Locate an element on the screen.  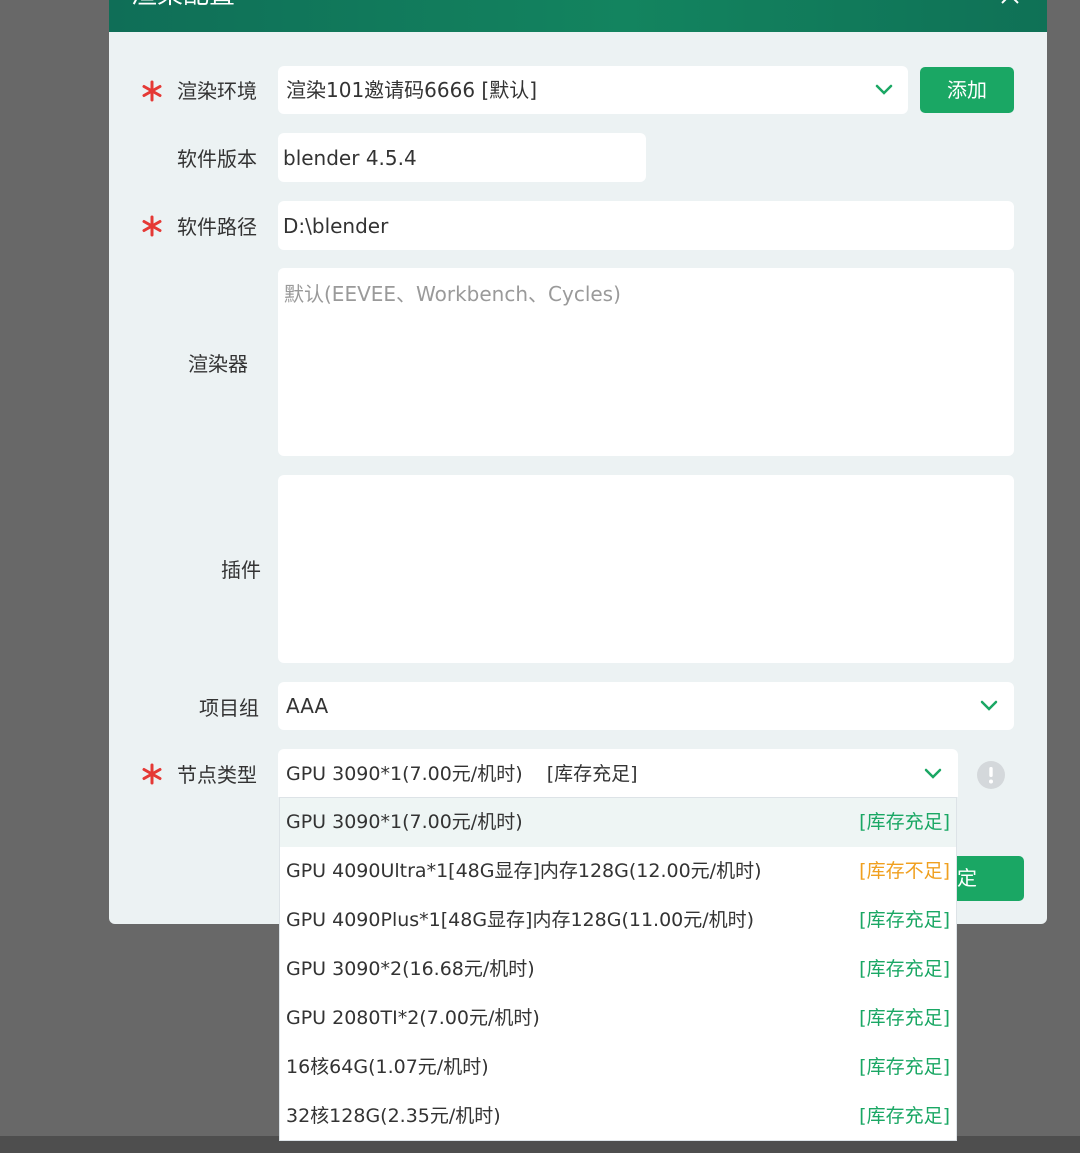
project-group-label: 项目组 is located at coordinates (229, 708).